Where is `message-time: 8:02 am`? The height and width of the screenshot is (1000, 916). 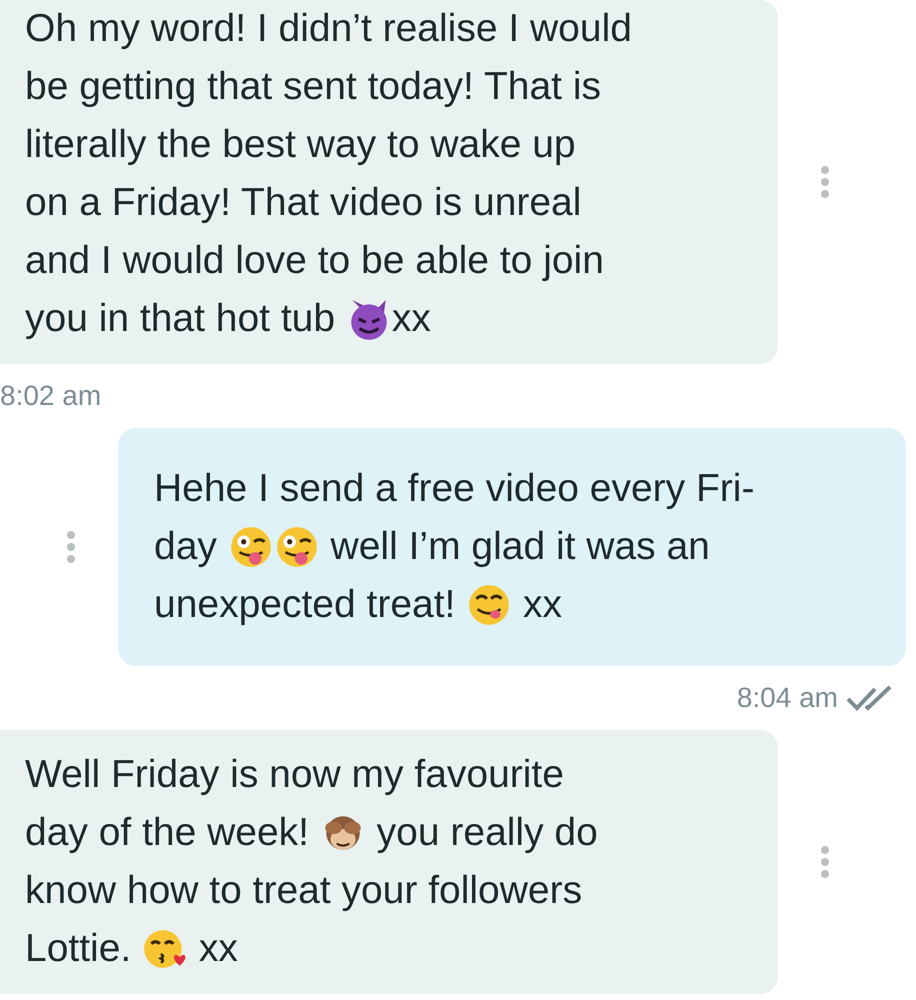 message-time: 8:02 am is located at coordinates (51, 396).